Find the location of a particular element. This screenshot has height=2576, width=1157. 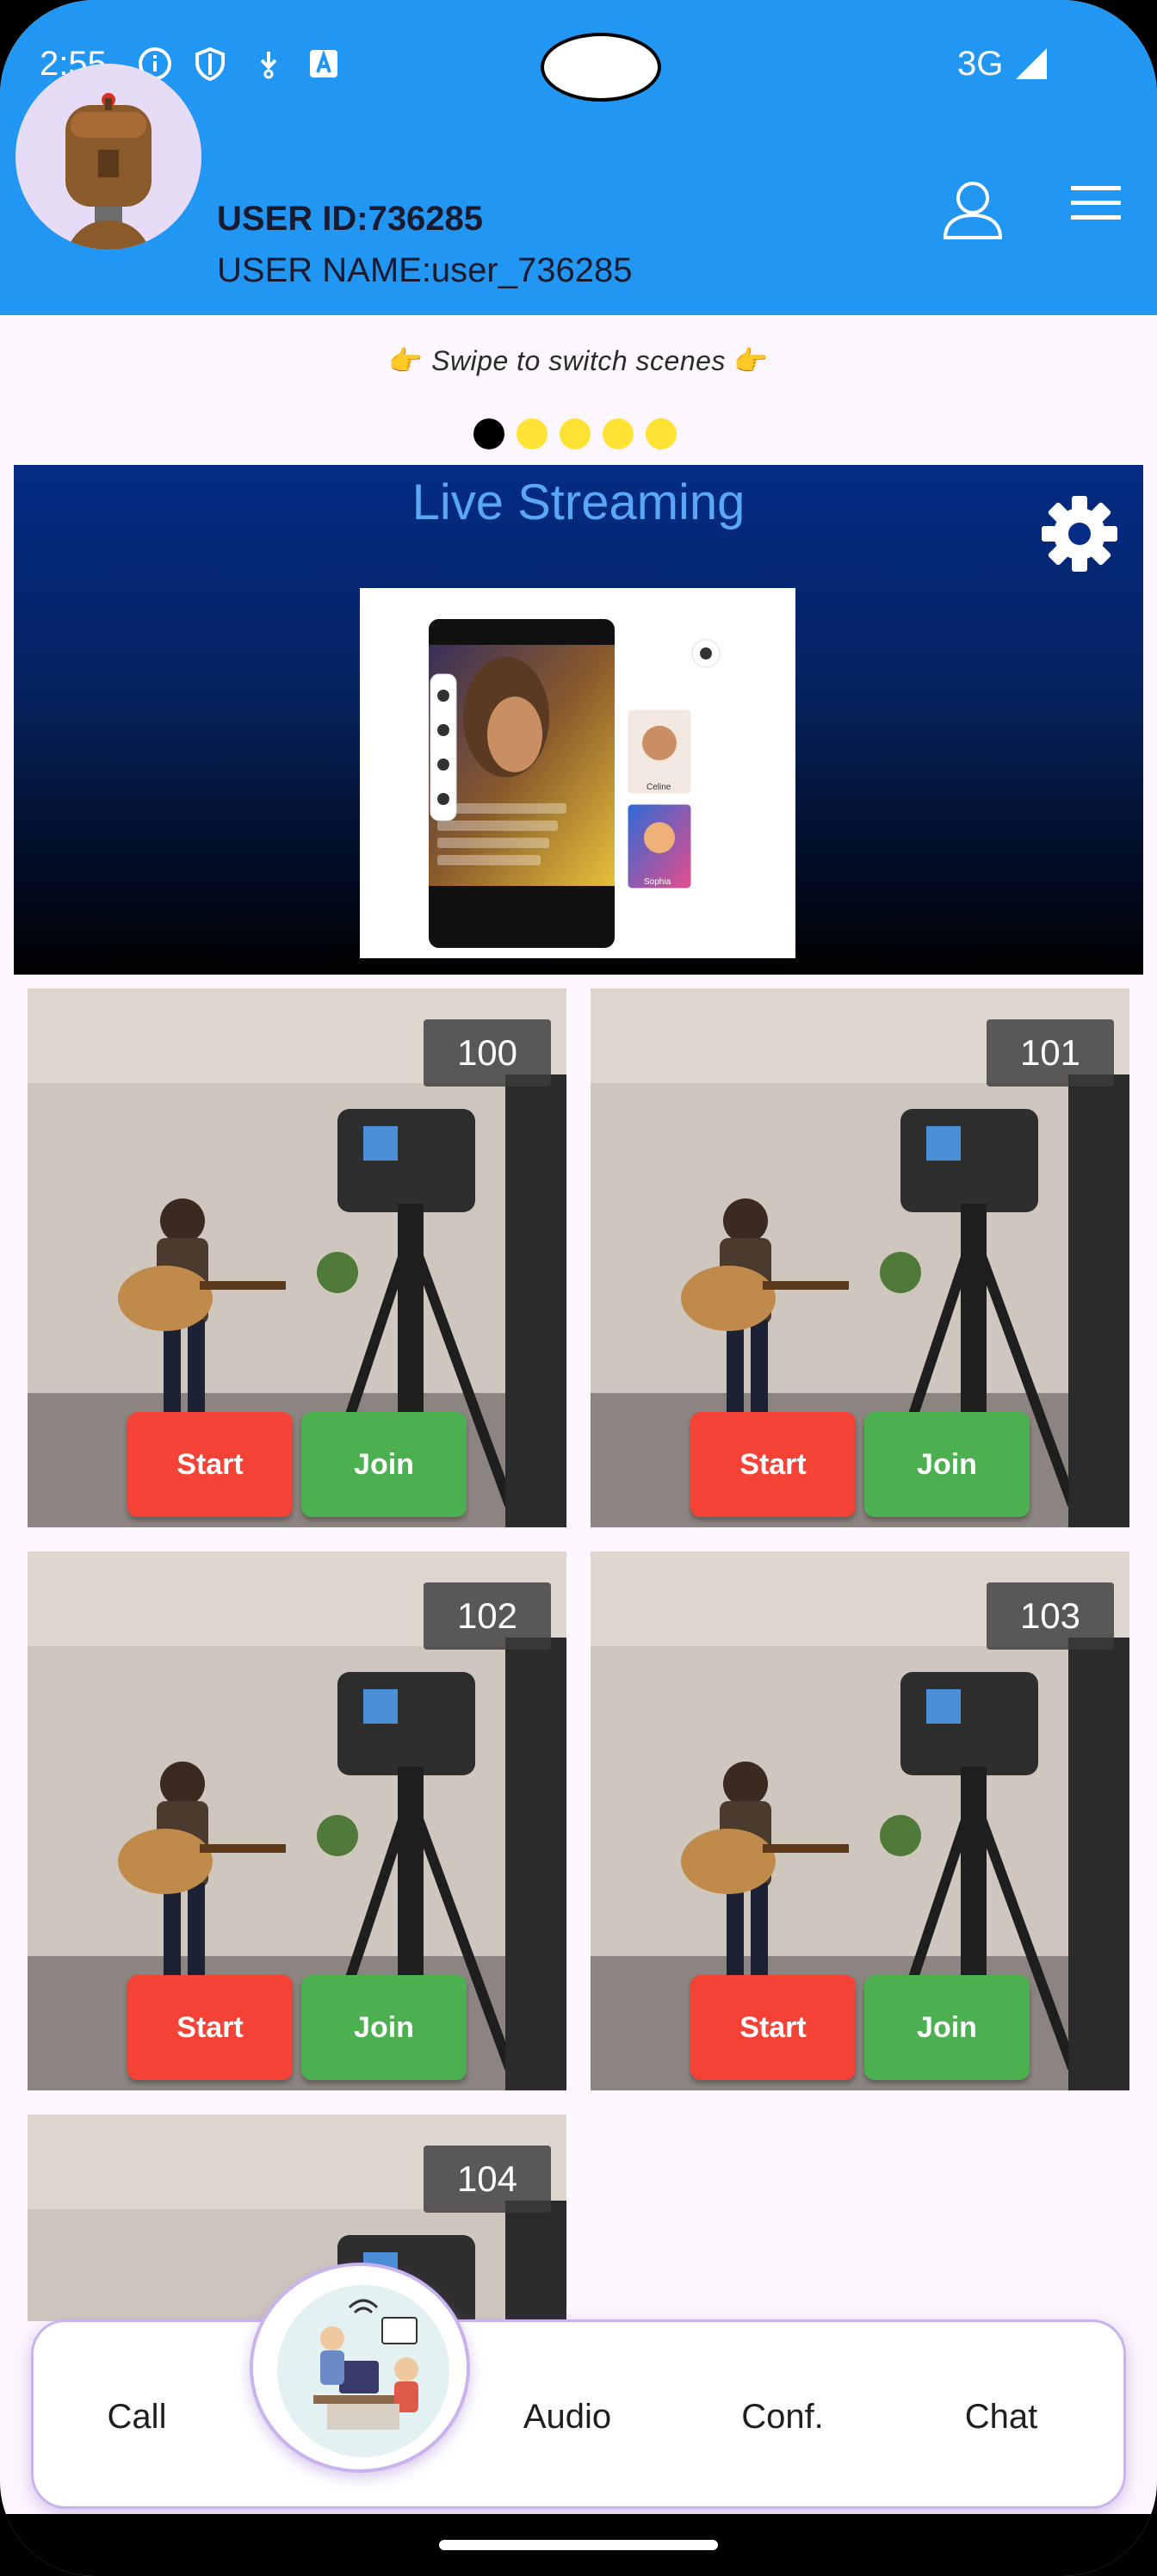

preview-host-name: Sophia is located at coordinates (658, 882).